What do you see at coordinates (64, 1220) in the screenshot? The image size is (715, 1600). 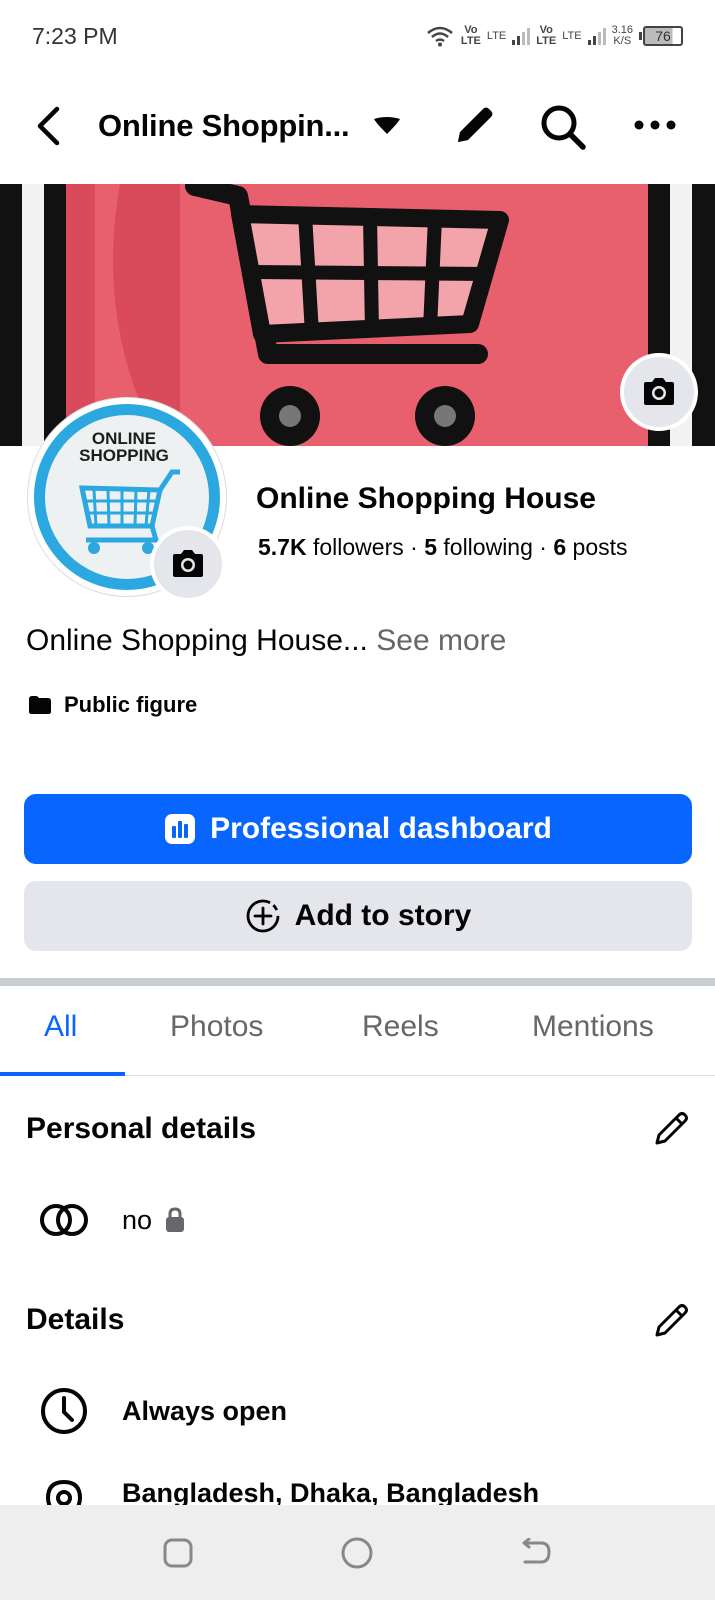 I see `relationship-icon` at bounding box center [64, 1220].